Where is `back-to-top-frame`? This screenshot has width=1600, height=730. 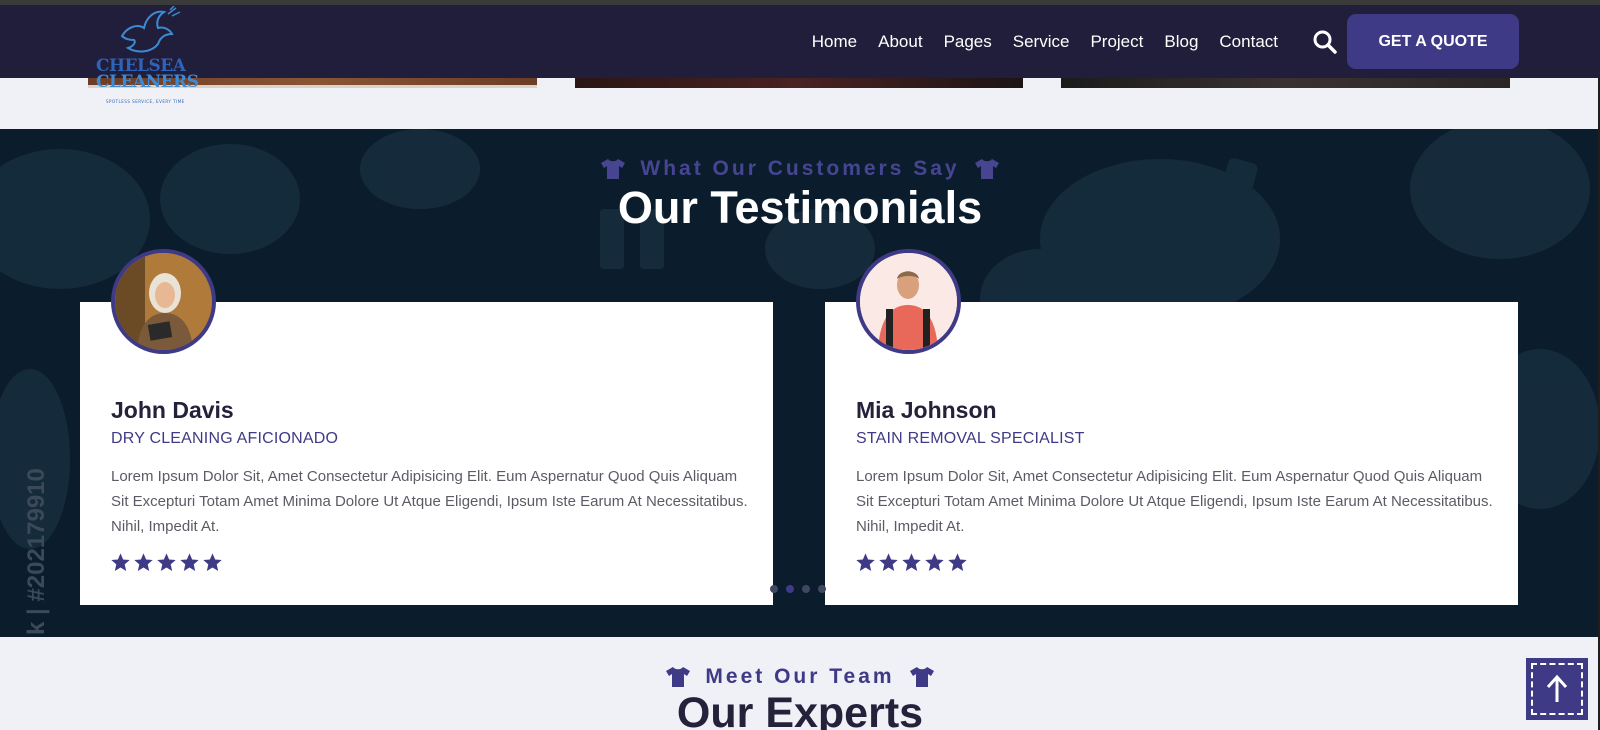 back-to-top-frame is located at coordinates (1557, 689).